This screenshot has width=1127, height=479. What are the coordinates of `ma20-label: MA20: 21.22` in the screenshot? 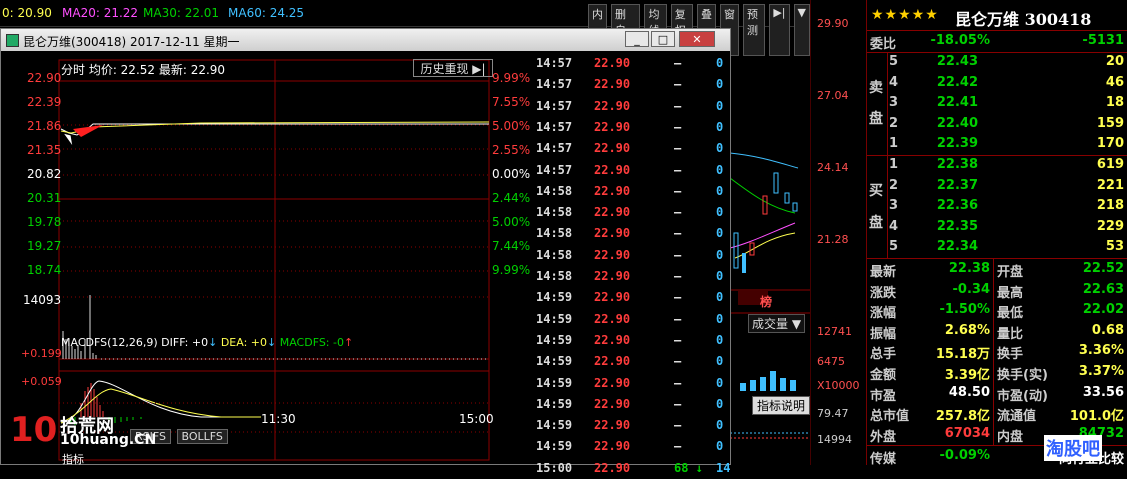 It's located at (100, 13).